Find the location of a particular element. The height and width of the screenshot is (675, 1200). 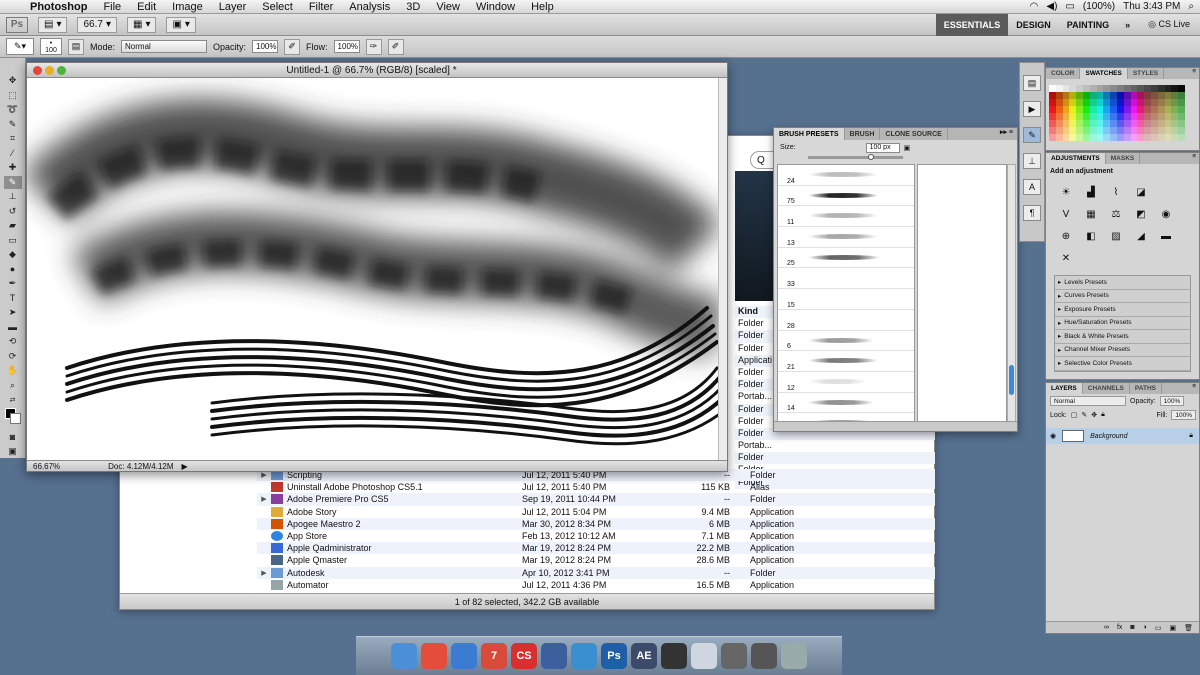

minimize-button is located at coordinates (49, 70).